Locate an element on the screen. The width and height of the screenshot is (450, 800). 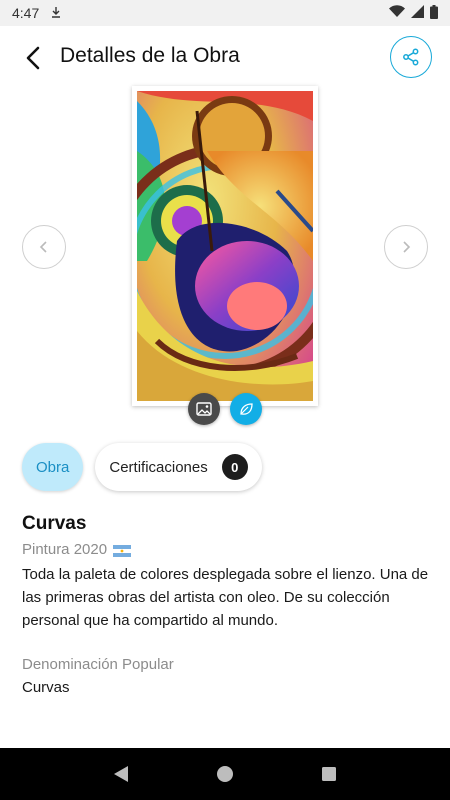
chevron-right-icon is located at coordinates (407, 247).